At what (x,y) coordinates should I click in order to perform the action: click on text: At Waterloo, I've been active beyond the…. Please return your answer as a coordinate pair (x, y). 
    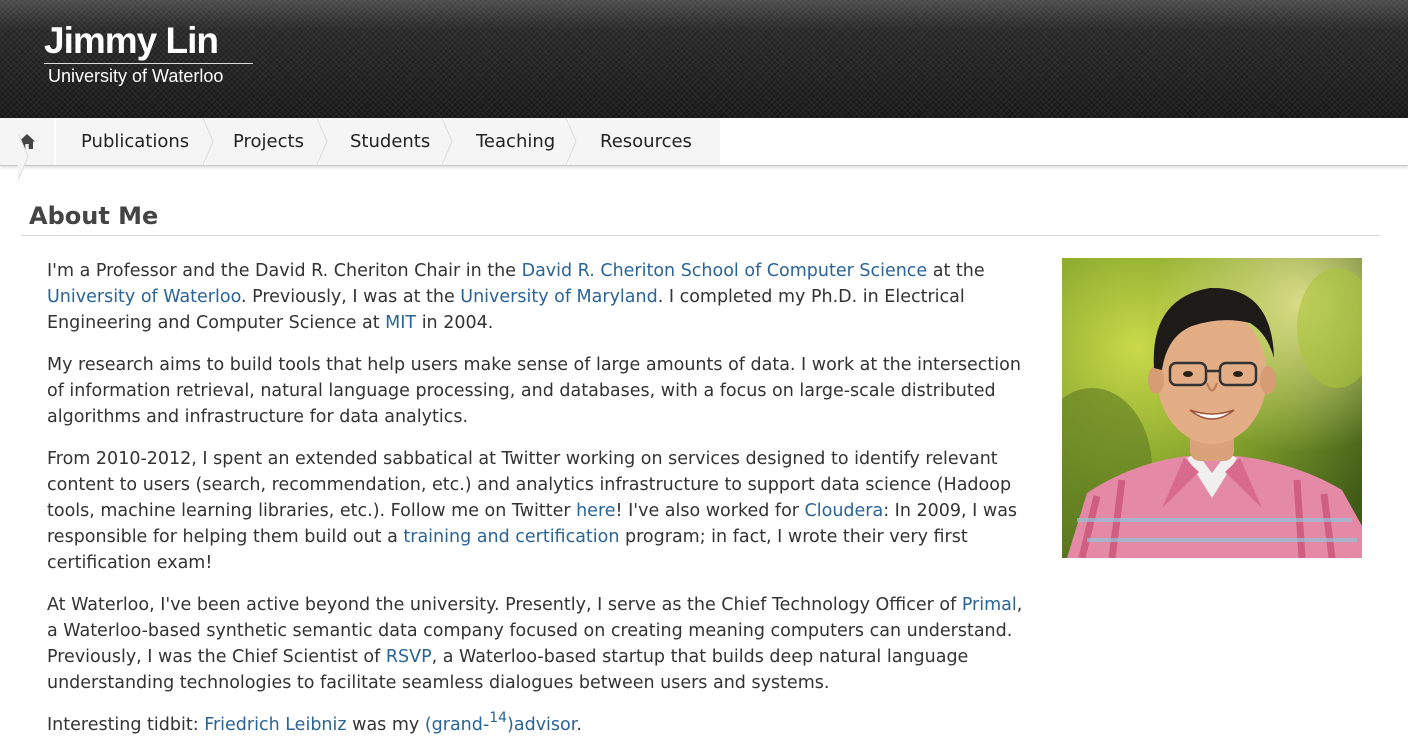
    Looking at the image, I should click on (504, 605).